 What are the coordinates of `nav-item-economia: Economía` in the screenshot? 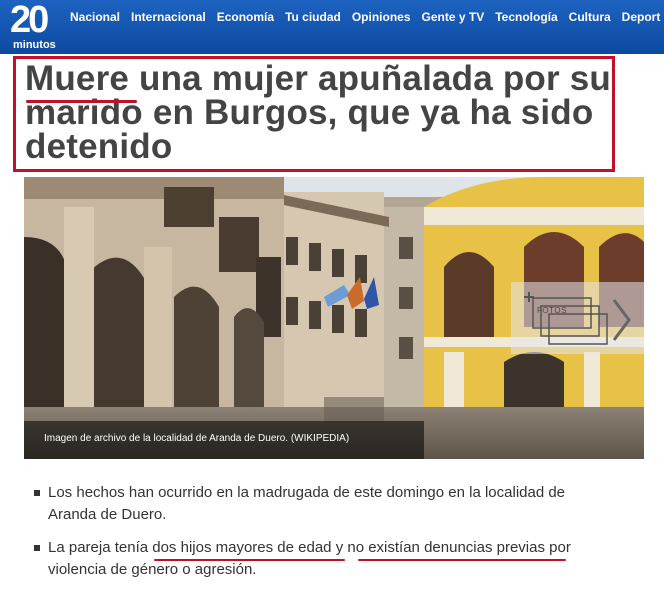 It's located at (245, 18).